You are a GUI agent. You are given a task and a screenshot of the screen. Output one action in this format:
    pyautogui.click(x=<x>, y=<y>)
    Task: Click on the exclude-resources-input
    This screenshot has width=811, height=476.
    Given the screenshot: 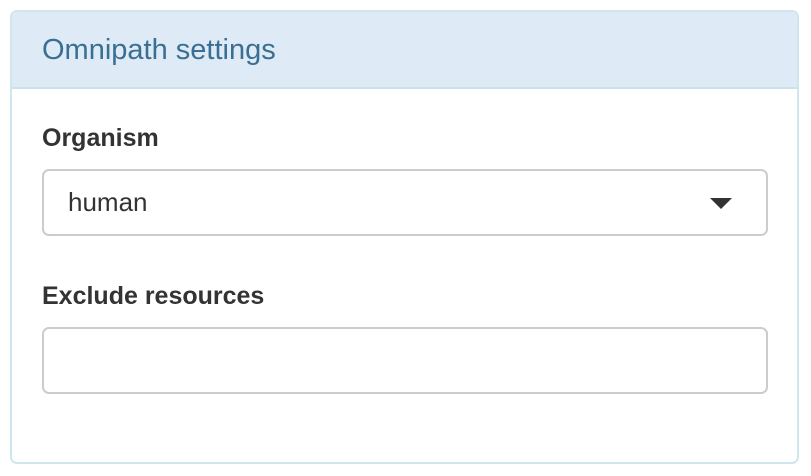 What is the action you would take?
    pyautogui.click(x=405, y=360)
    